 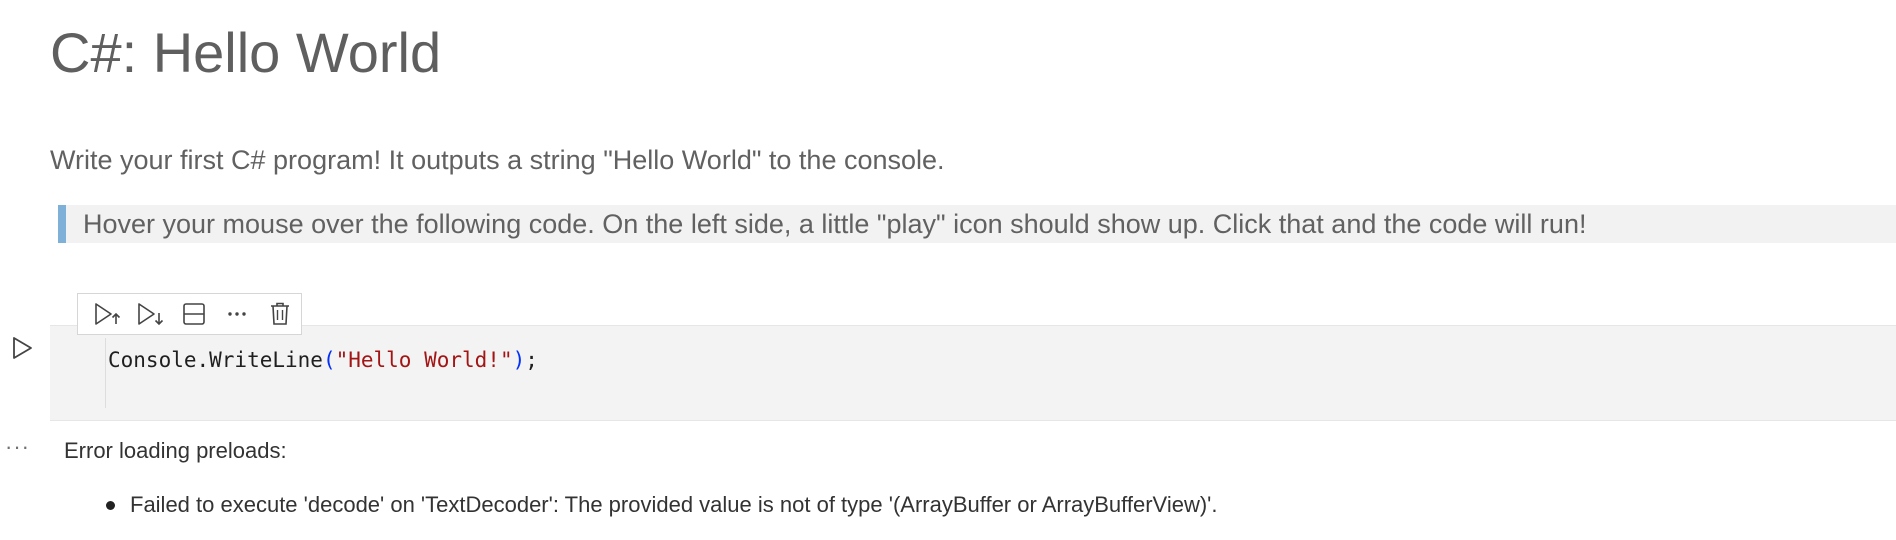 I want to click on execute-above-button, so click(x=107, y=314).